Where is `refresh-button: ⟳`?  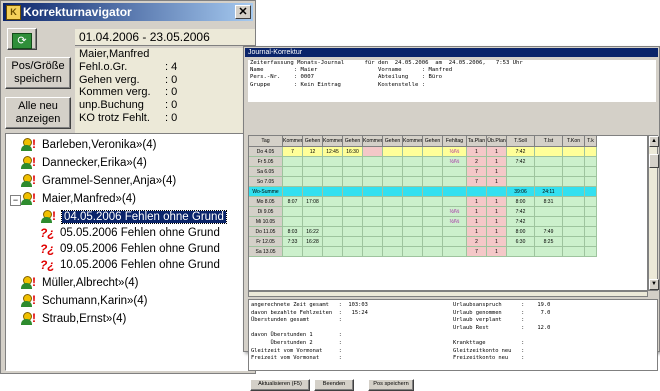
refresh-button: ⟳ is located at coordinates (22, 39).